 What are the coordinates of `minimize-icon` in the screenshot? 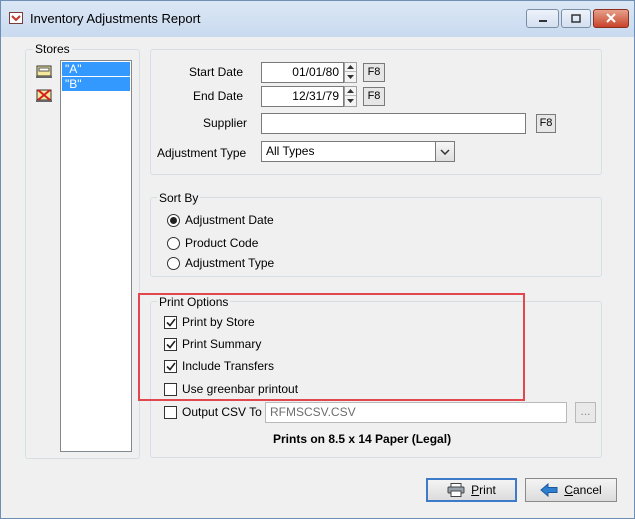 It's located at (543, 19).